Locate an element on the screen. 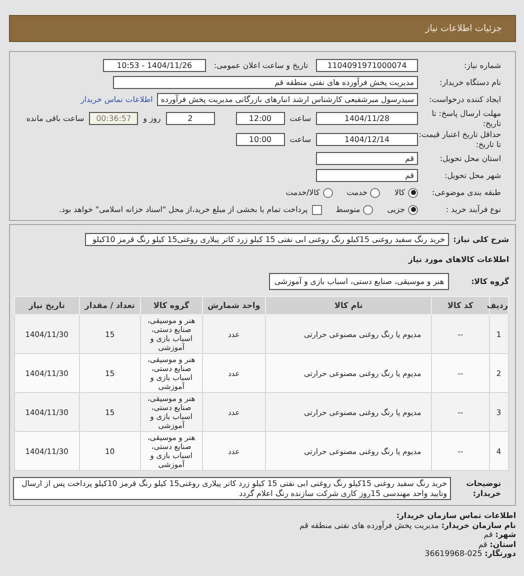 The height and width of the screenshot is (576, 524). page-header: جزئیات اطلاعات نیاز is located at coordinates (262, 28).